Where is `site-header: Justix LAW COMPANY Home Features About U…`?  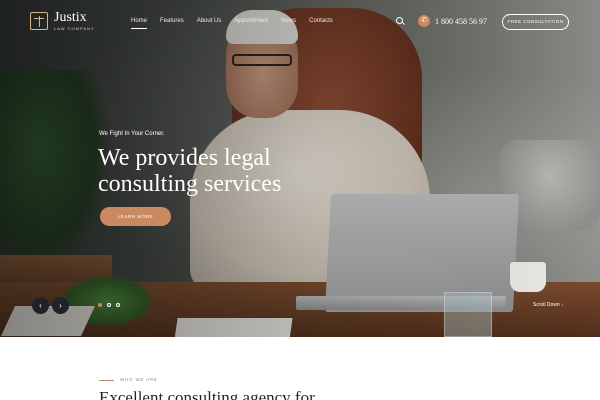 site-header: Justix LAW COMPANY Home Features About U… is located at coordinates (300, 22).